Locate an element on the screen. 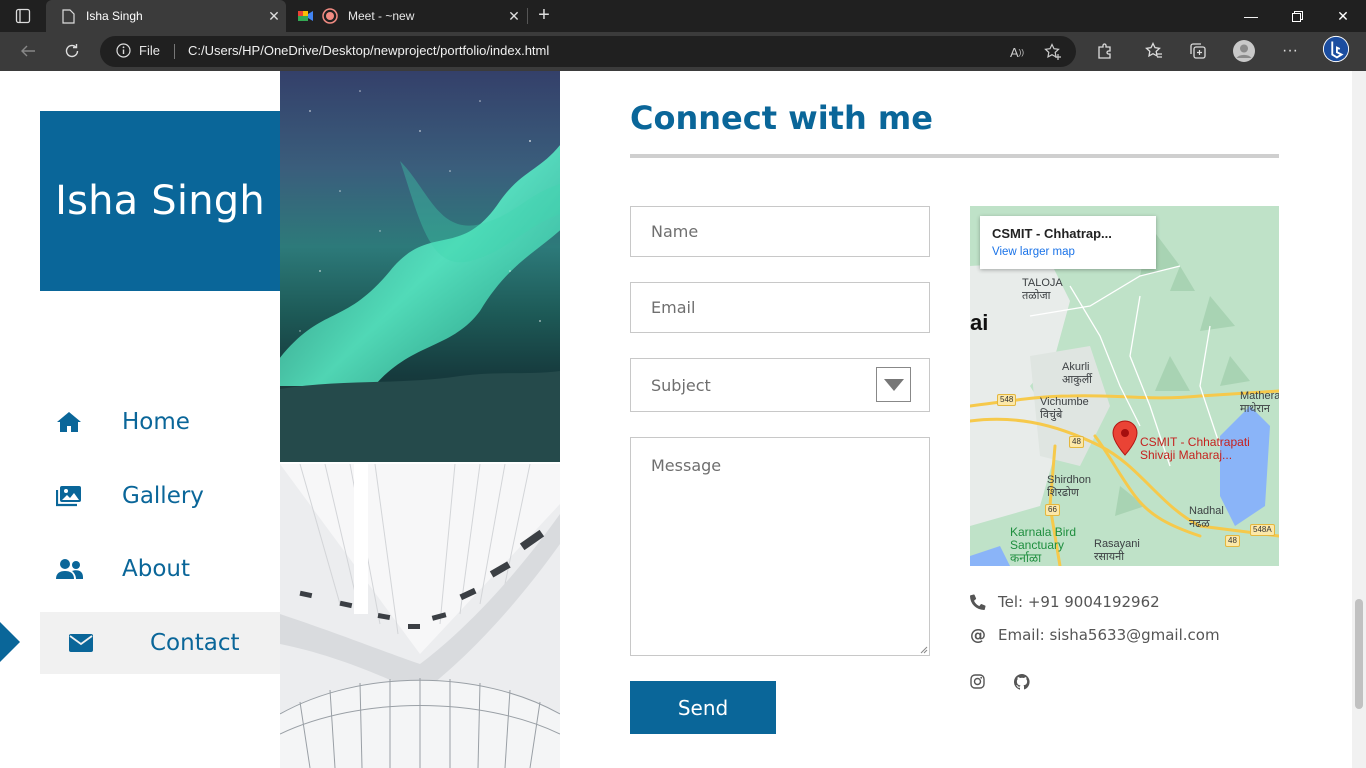  read-aloud-icon: A)) is located at coordinates (1017, 52).